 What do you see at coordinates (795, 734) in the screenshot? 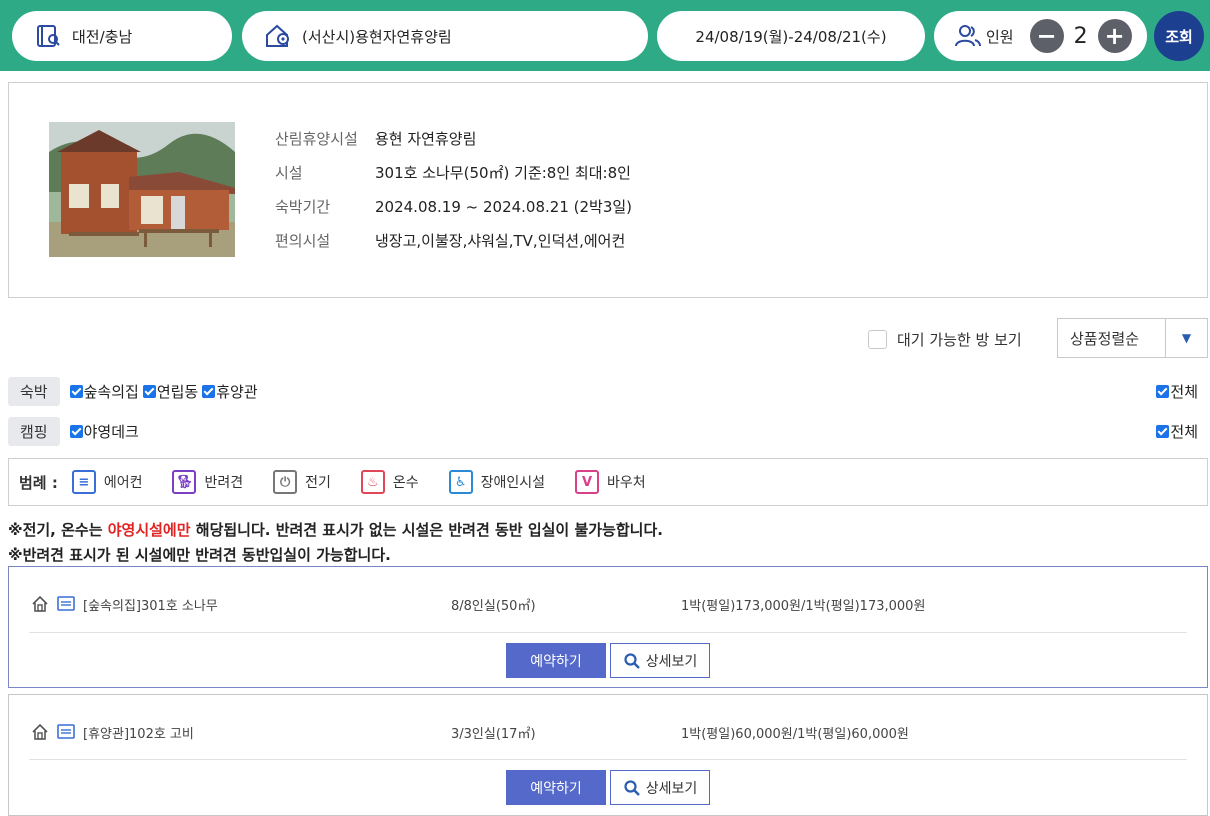
I see `room-price: 1박(평일)60,000원/1박(평일)60,000원` at bounding box center [795, 734].